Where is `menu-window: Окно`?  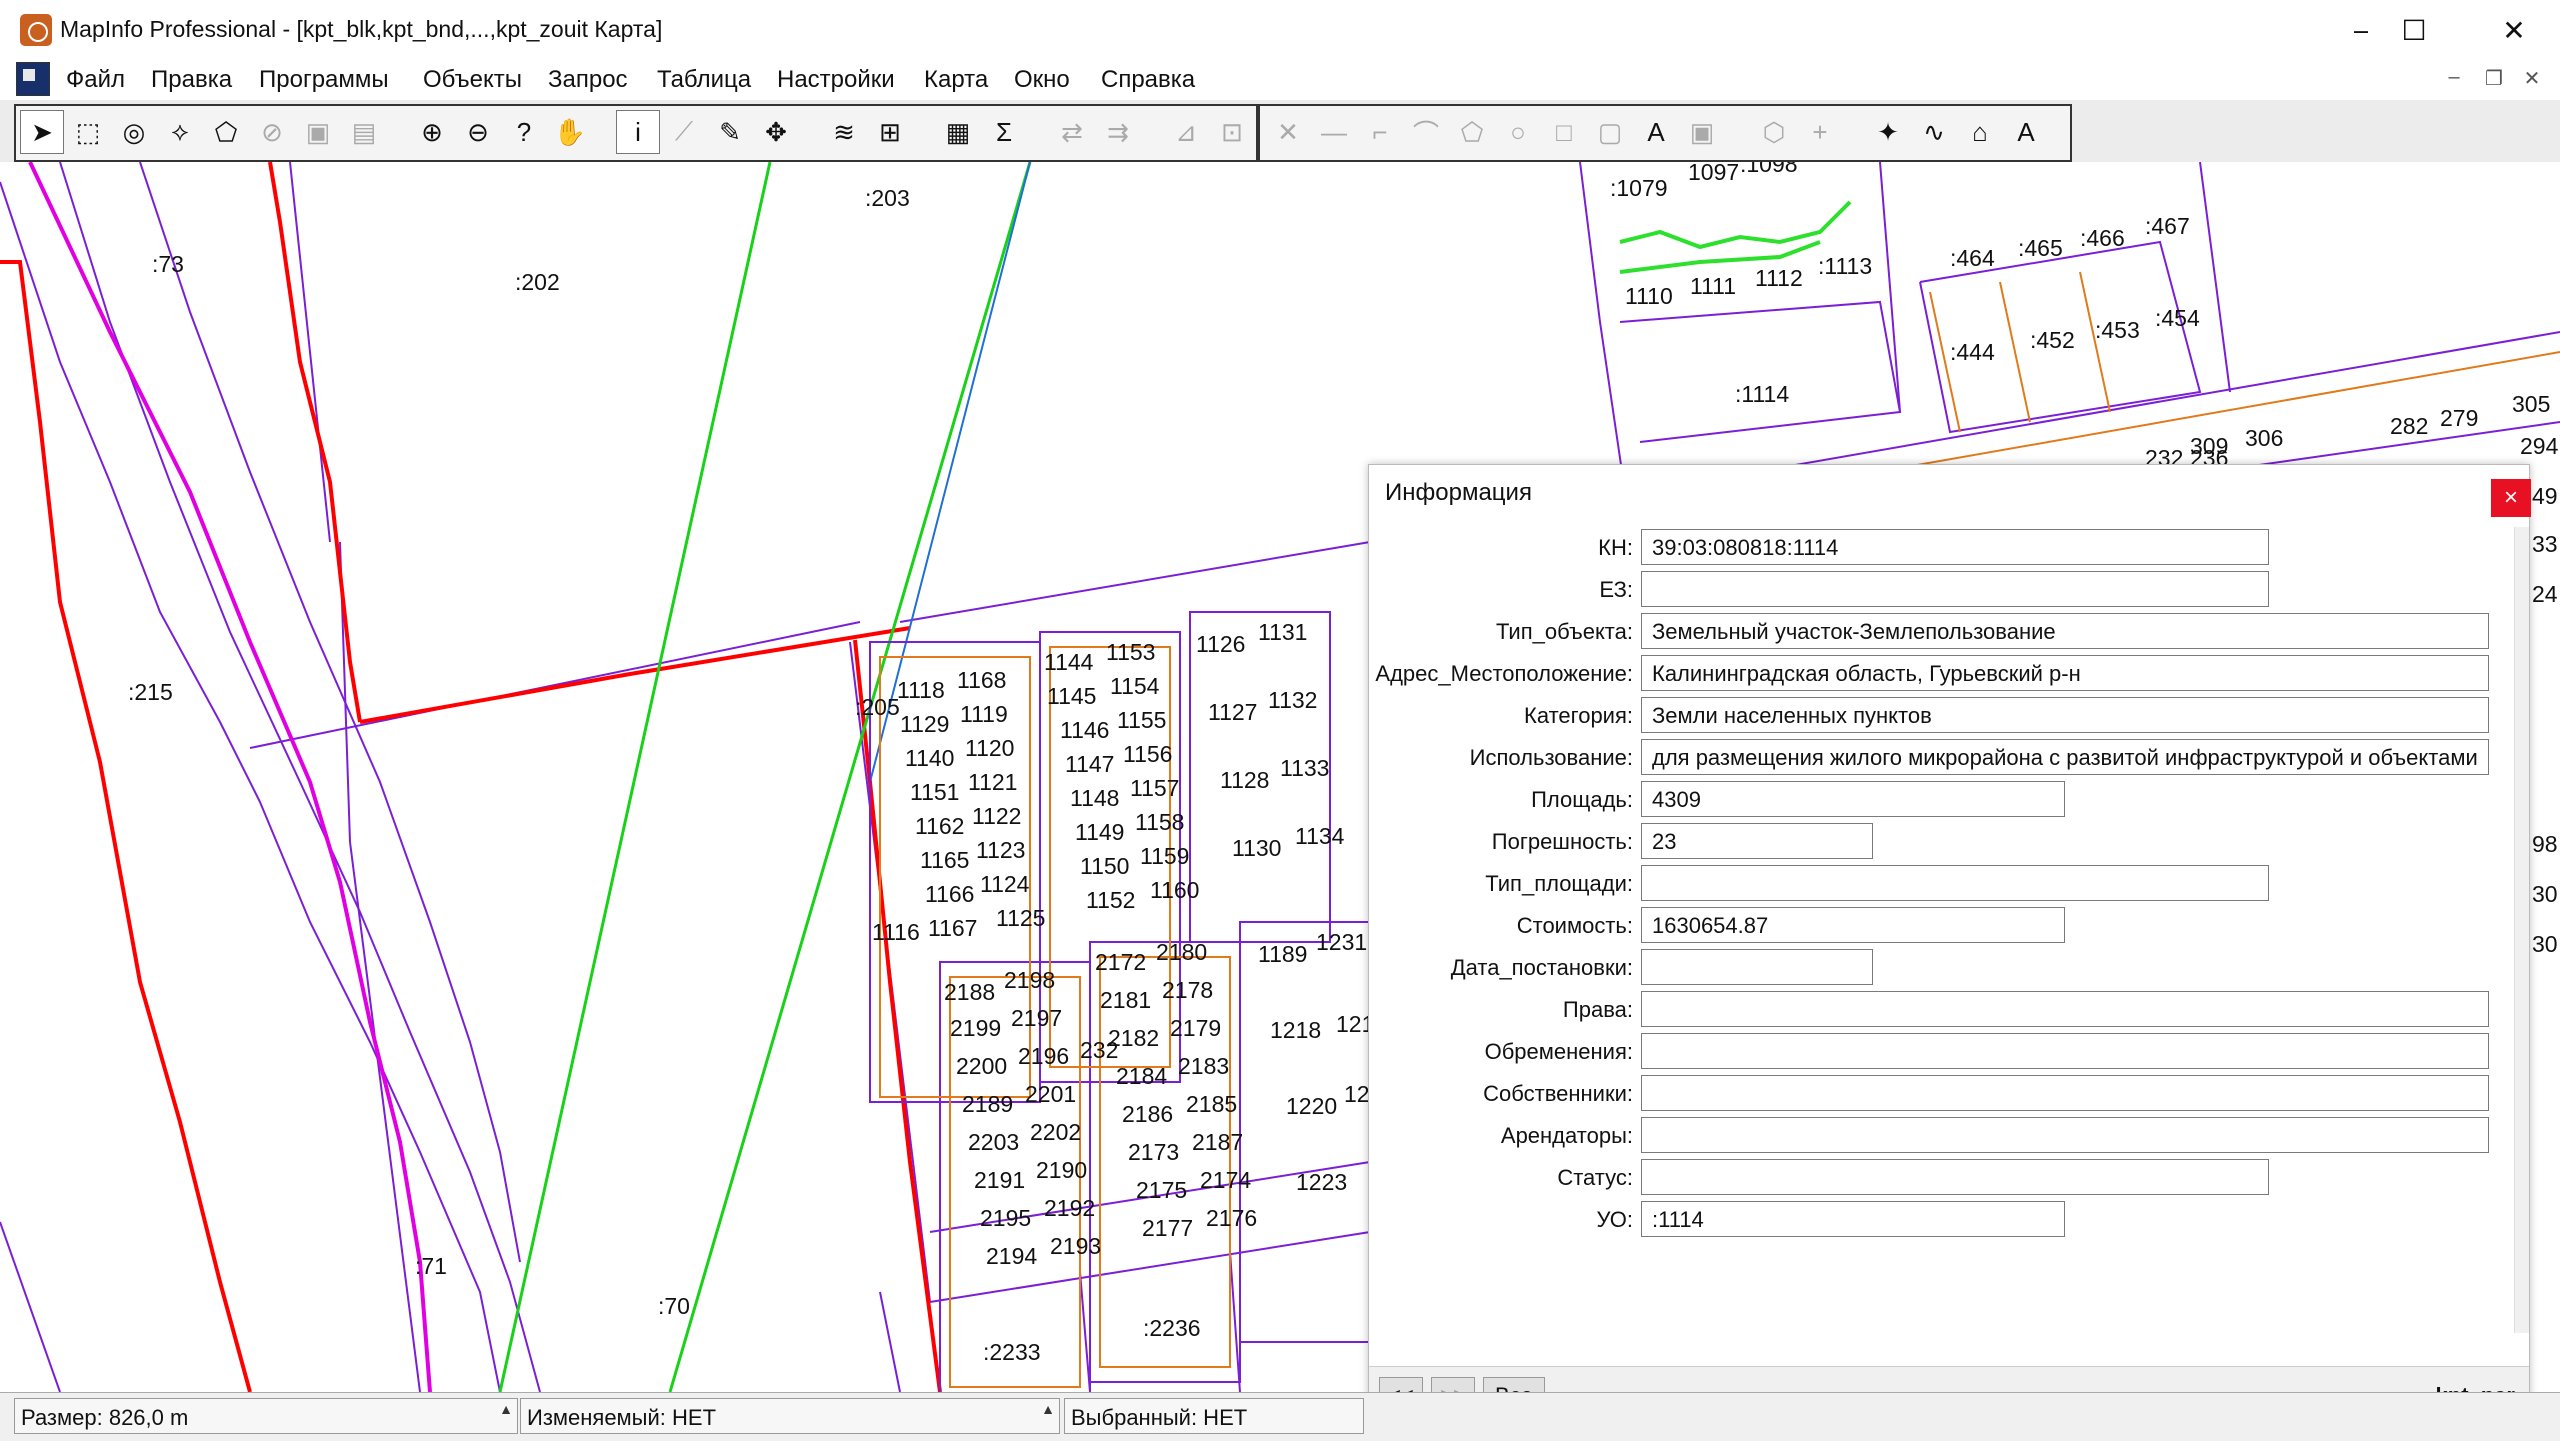 menu-window: Окно is located at coordinates (1042, 80).